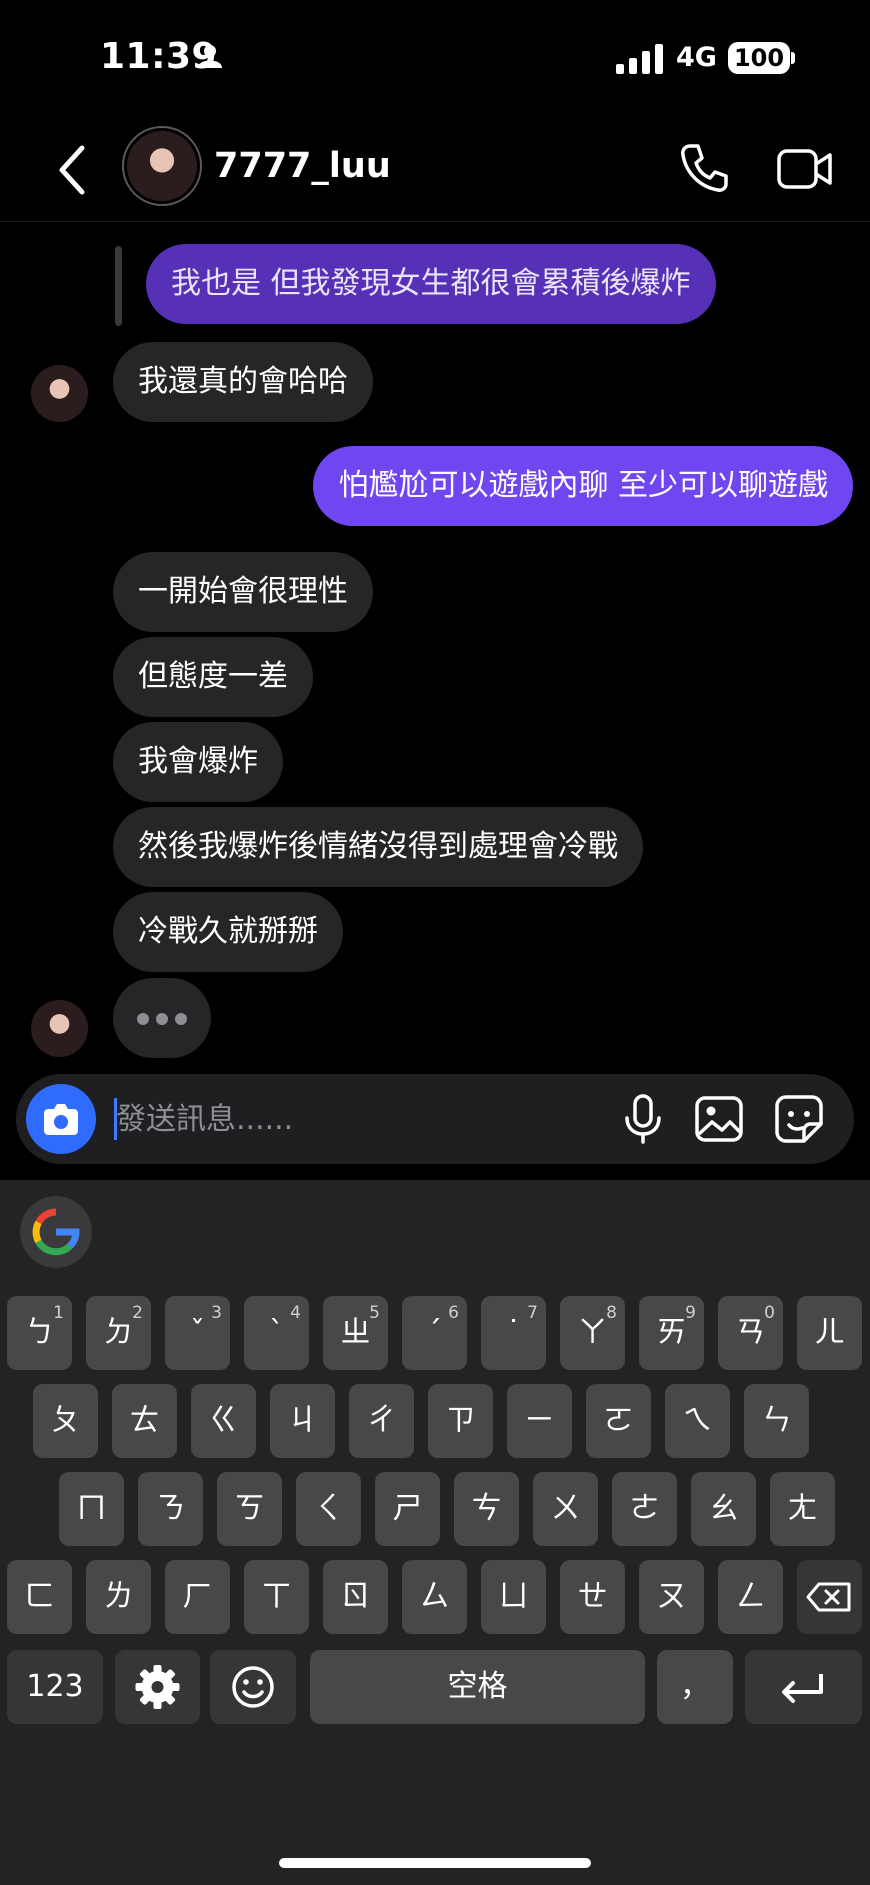  I want to click on comma-key: ，, so click(695, 1687).